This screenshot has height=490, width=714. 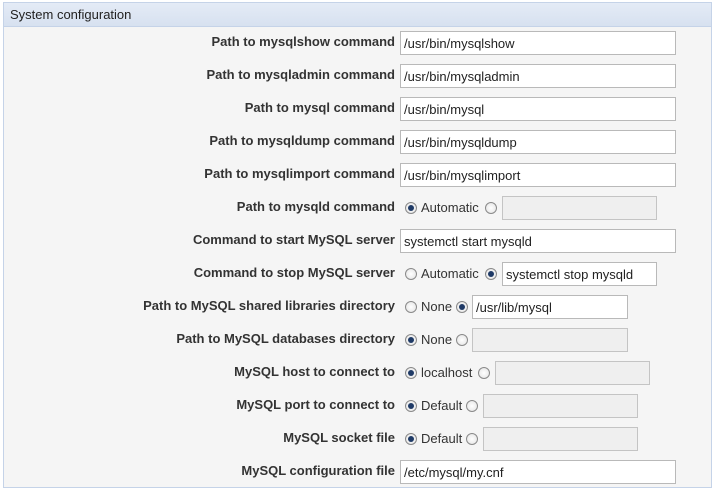 What do you see at coordinates (550, 340) in the screenshot?
I see `databases-directory-input` at bounding box center [550, 340].